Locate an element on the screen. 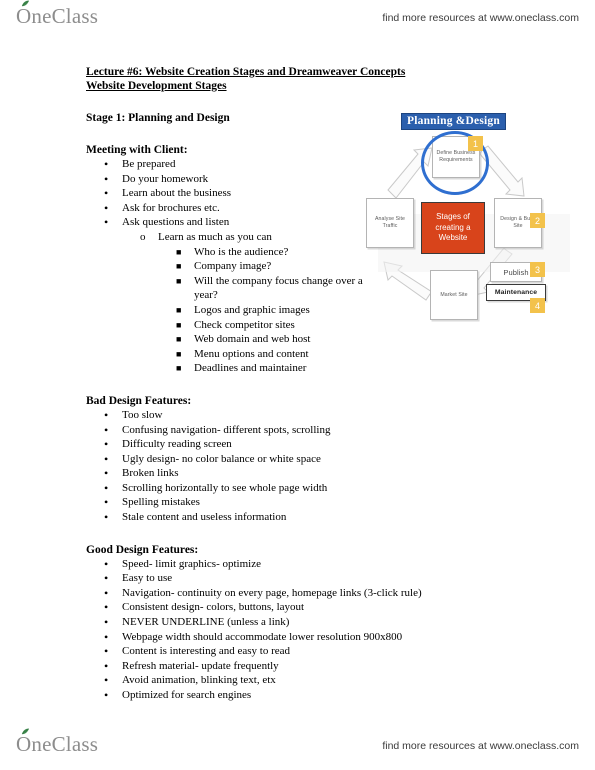  list-item-label: Company image? is located at coordinates (233, 266).